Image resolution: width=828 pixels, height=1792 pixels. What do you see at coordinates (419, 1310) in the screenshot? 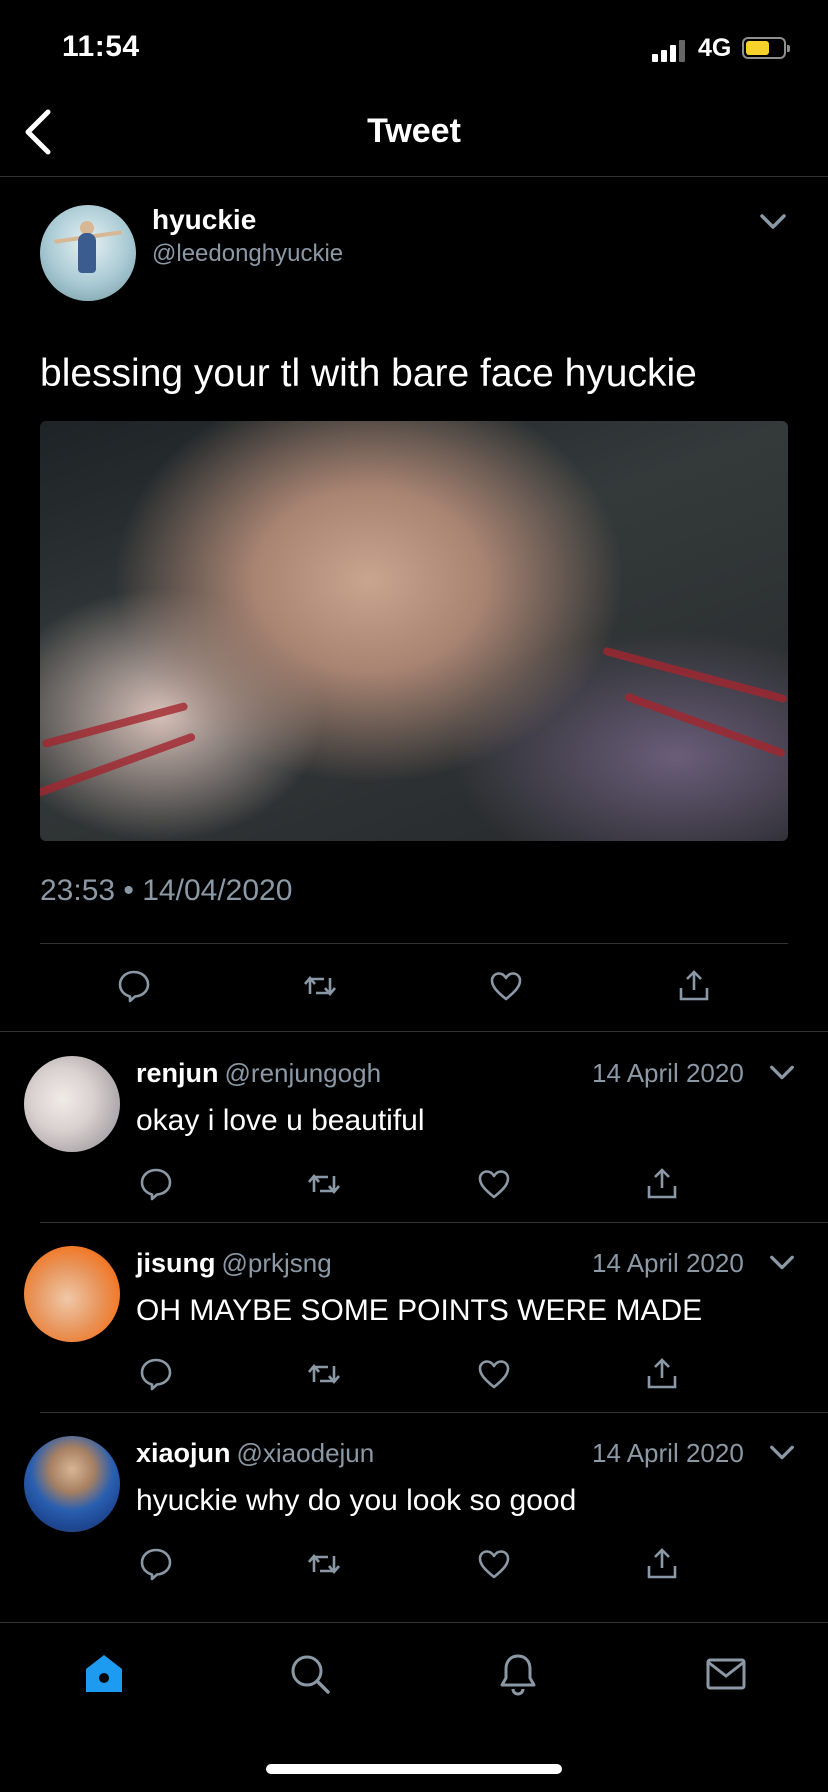
I see `reply-text: OH MAYBE SOME POINTS WERE MADE` at bounding box center [419, 1310].